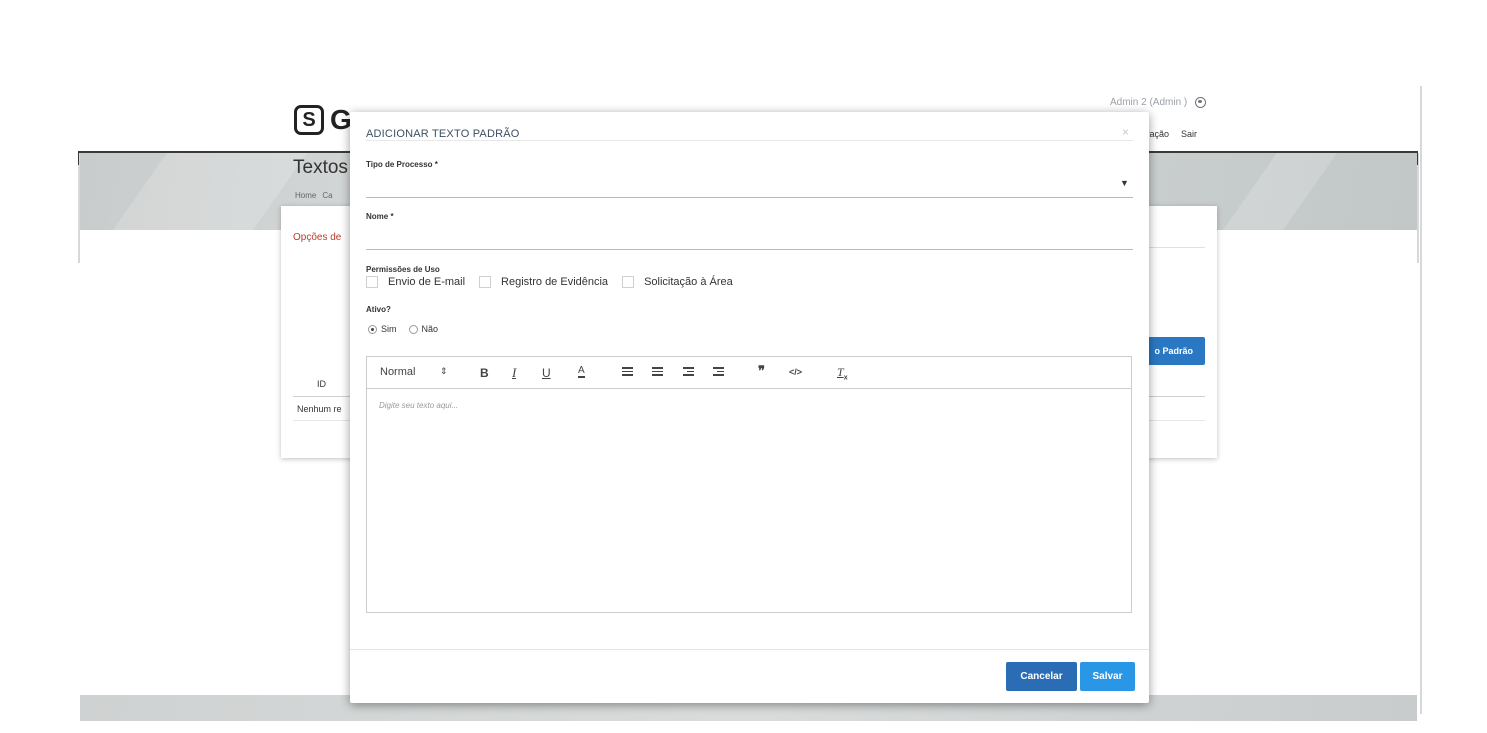 The image size is (1487, 733). I want to click on active-label: Ativo?, so click(378, 309).